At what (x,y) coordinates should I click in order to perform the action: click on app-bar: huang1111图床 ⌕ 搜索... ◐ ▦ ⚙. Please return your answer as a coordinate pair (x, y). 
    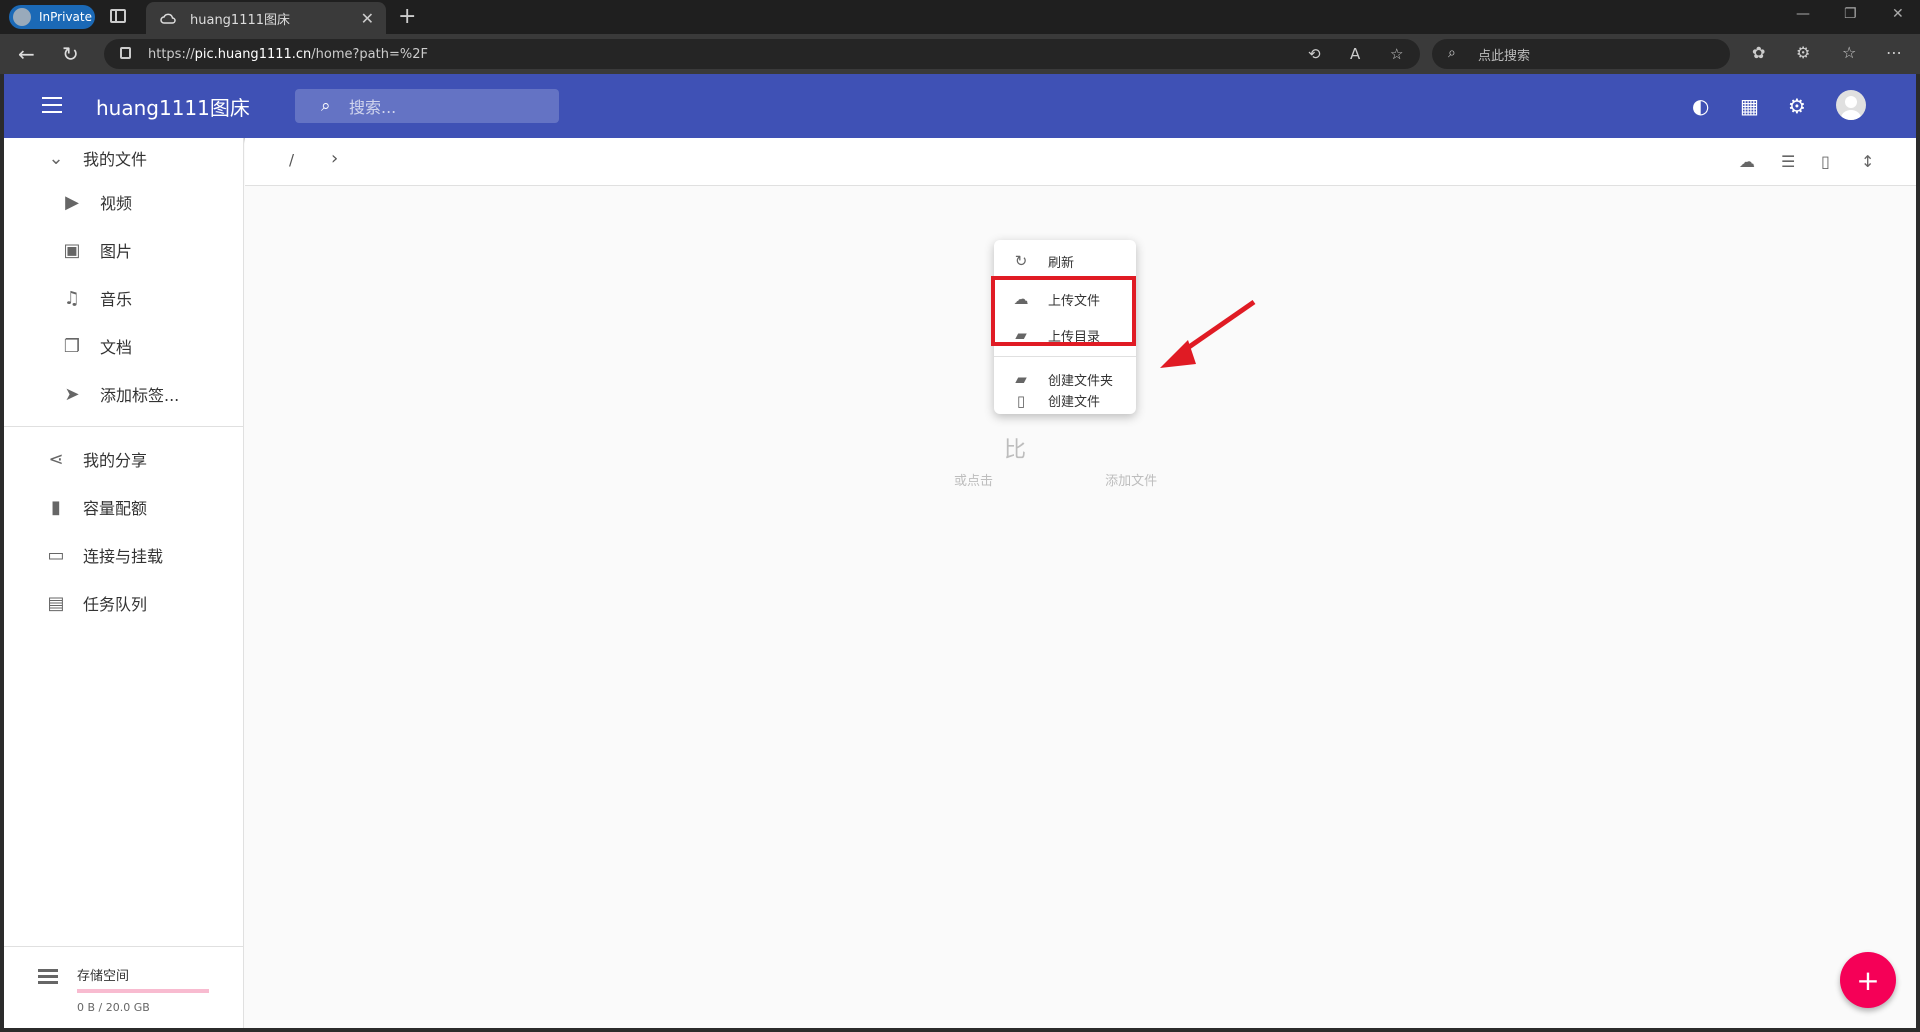
    Looking at the image, I should click on (960, 106).